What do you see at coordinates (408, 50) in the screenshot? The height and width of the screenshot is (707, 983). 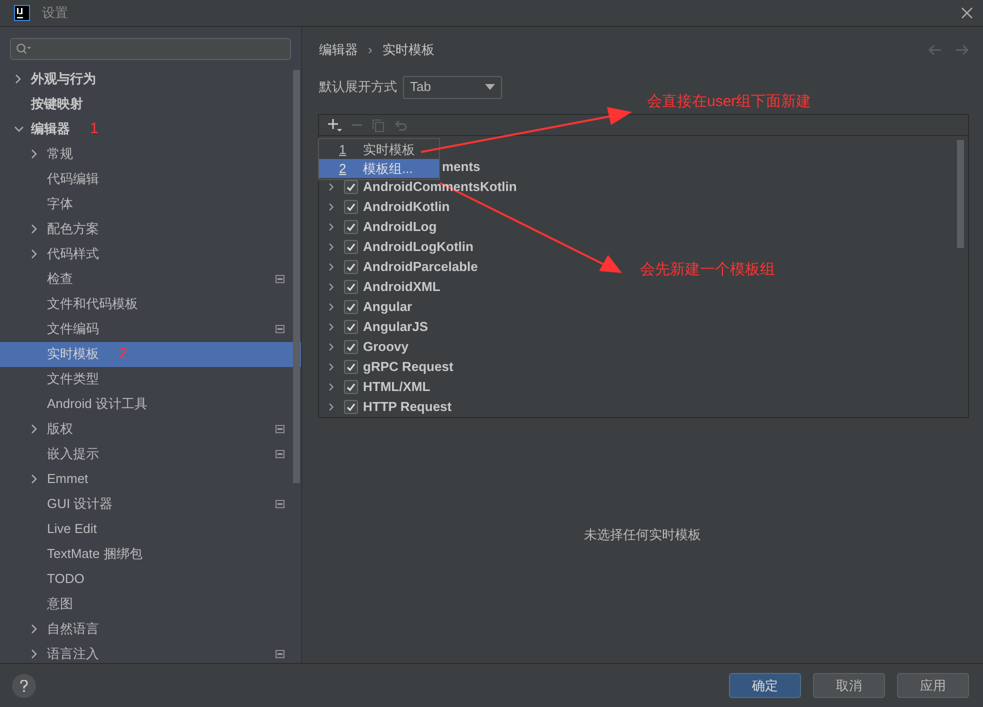 I see `breadcrumb-item: 实时模板` at bounding box center [408, 50].